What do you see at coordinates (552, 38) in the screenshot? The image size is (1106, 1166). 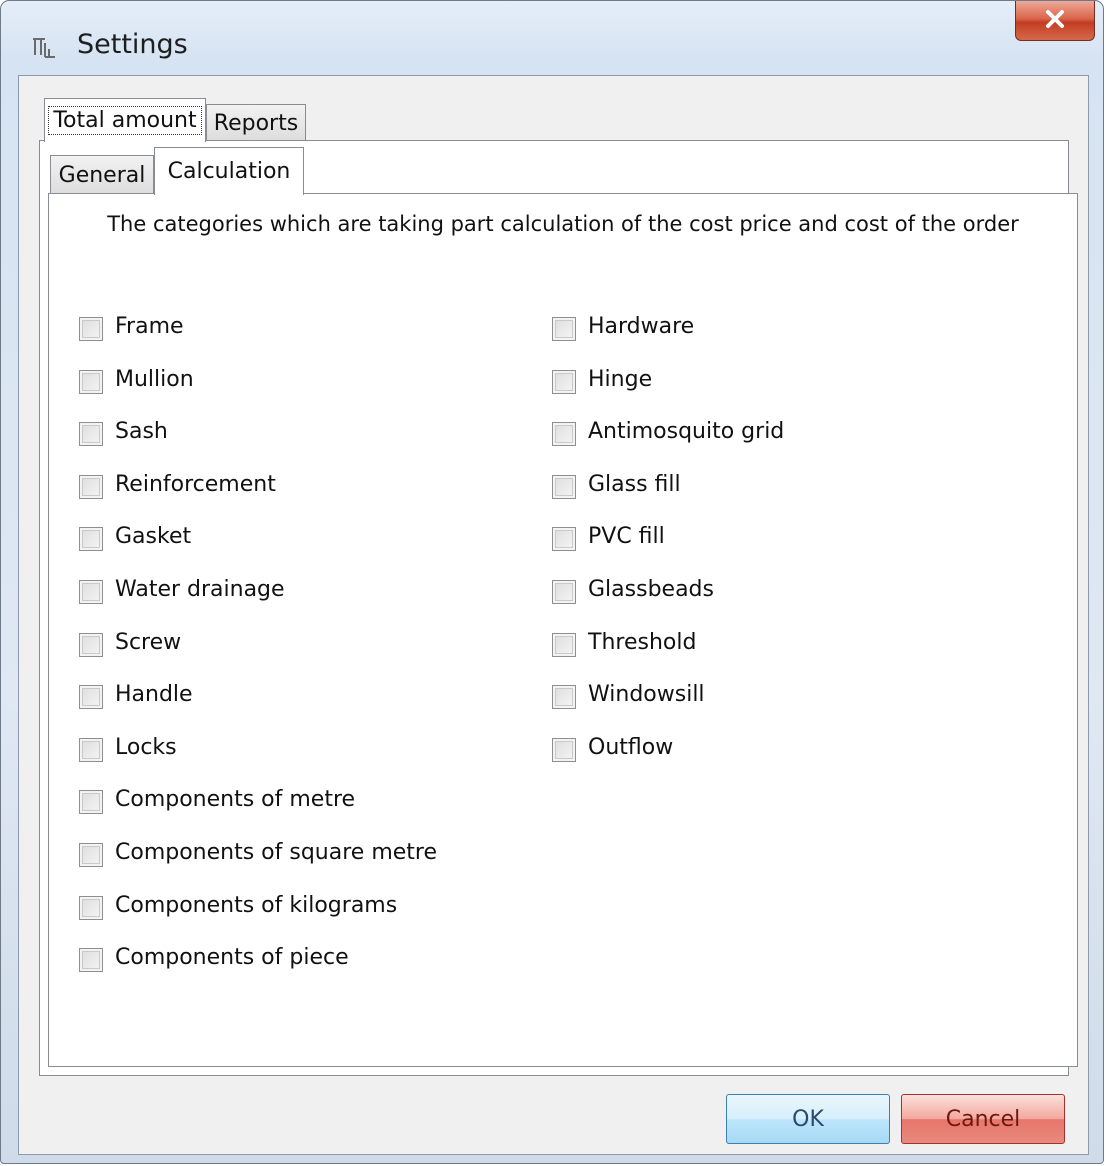 I see `title-bar: Settings` at bounding box center [552, 38].